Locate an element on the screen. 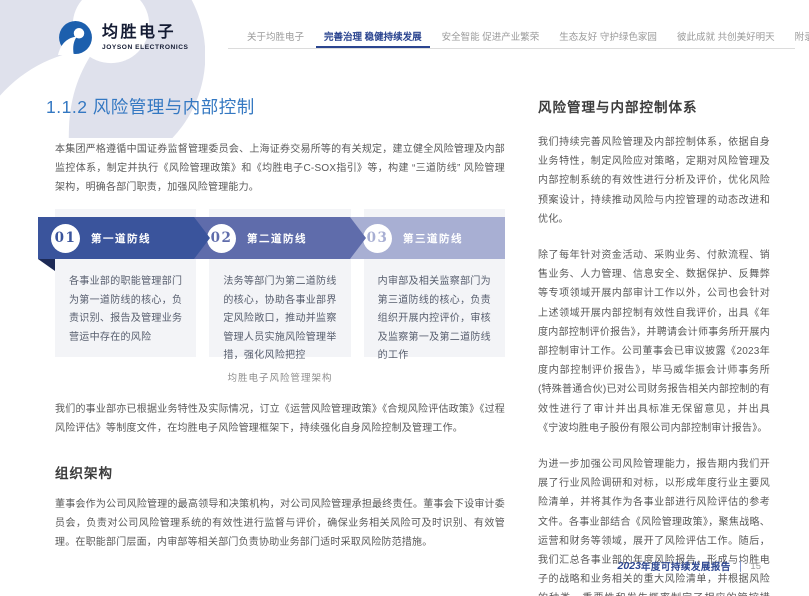 This screenshot has height=596, width=809. logo: 均胜电子 JOYSON ELECTRONICS is located at coordinates (123, 37).